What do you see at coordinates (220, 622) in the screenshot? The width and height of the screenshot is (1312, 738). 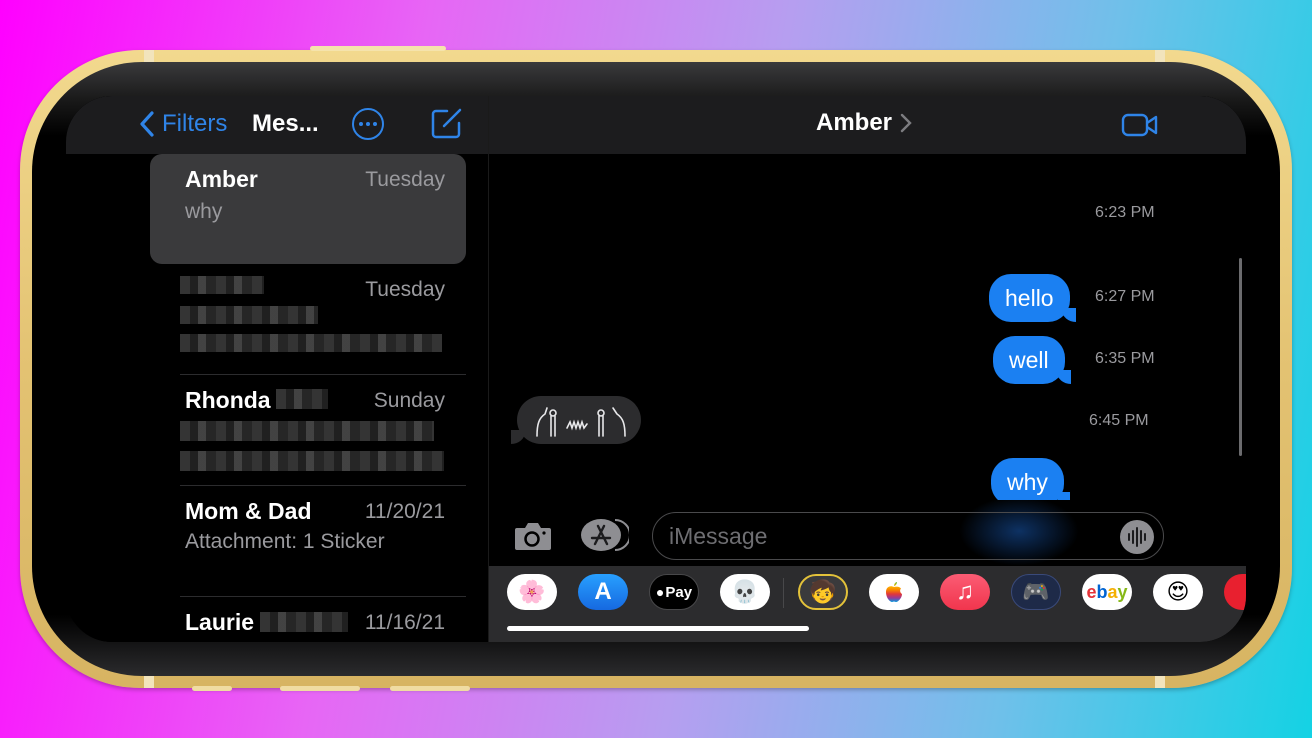 I see `conversation-name: Laurie` at bounding box center [220, 622].